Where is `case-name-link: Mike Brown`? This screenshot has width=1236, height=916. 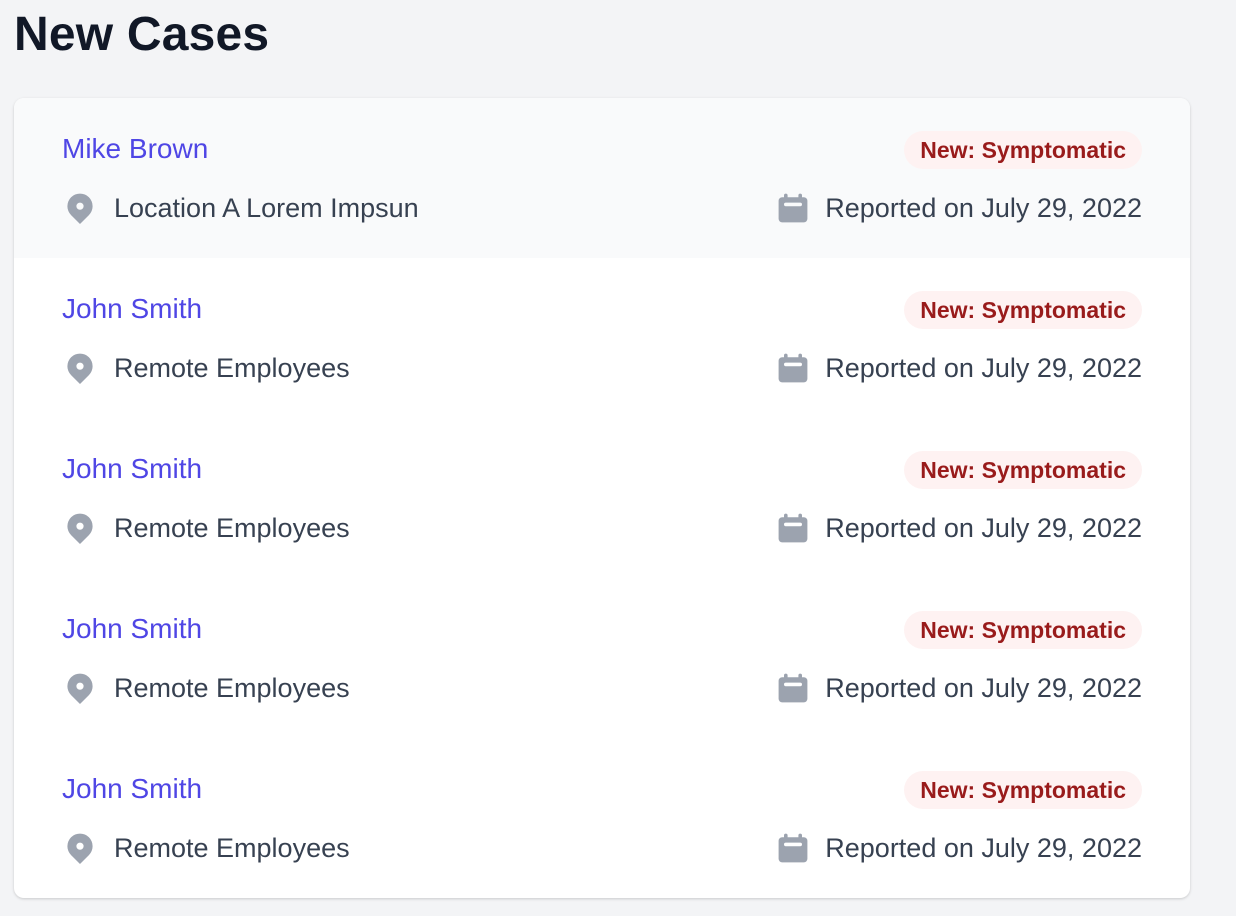 case-name-link: Mike Brown is located at coordinates (135, 149).